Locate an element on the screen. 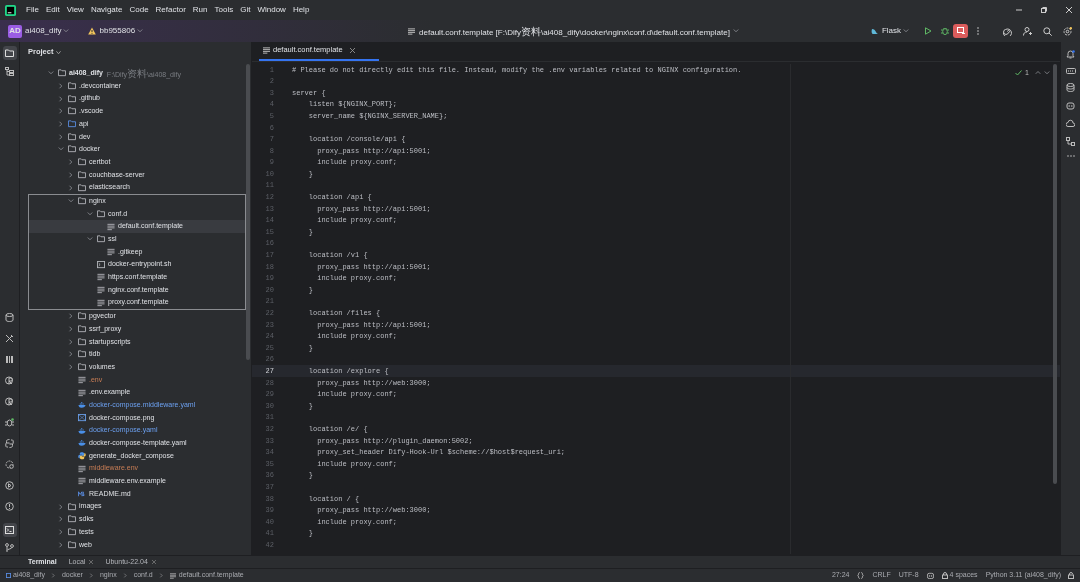  menu-item: Run is located at coordinates (200, 10).